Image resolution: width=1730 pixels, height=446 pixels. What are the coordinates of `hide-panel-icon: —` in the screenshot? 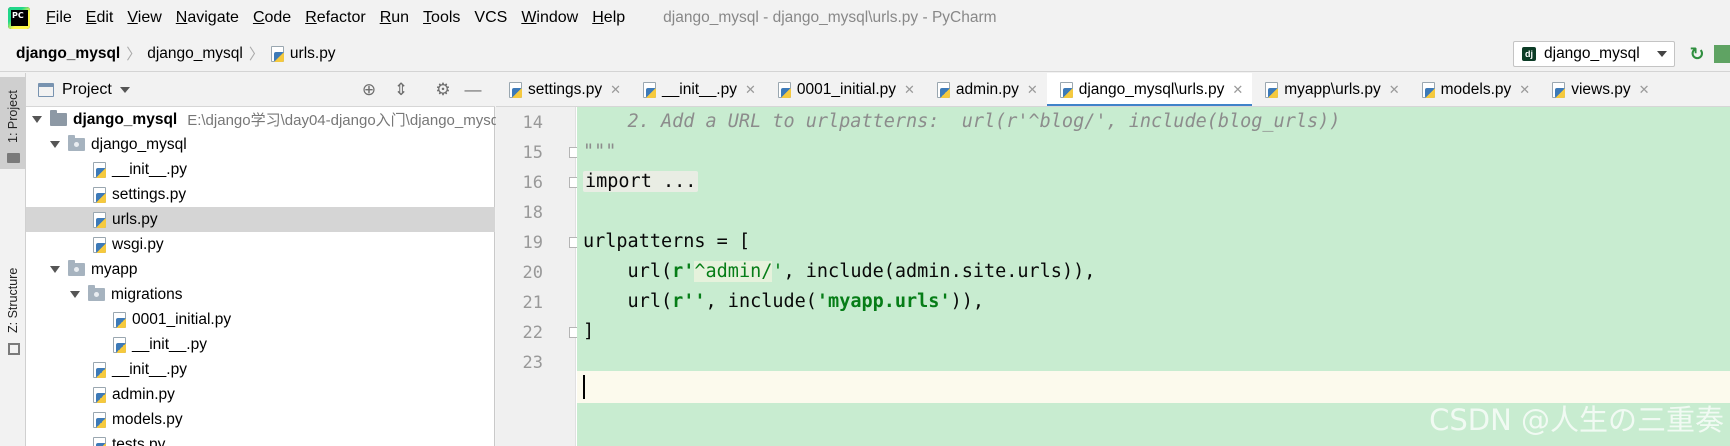 It's located at (473, 90).